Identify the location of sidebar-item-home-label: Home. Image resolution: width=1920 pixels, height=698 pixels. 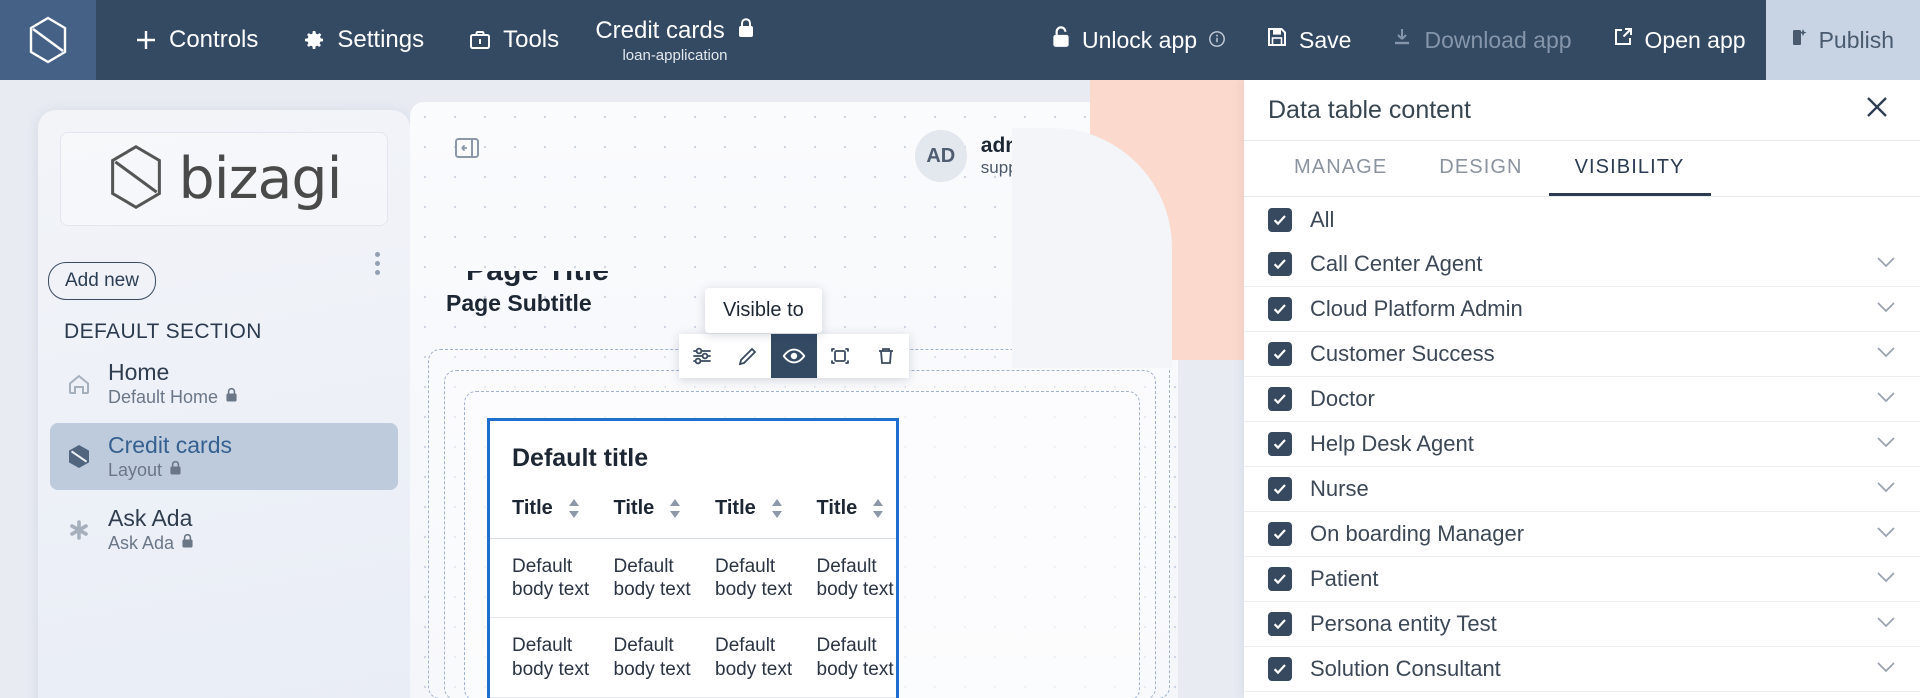
(139, 372).